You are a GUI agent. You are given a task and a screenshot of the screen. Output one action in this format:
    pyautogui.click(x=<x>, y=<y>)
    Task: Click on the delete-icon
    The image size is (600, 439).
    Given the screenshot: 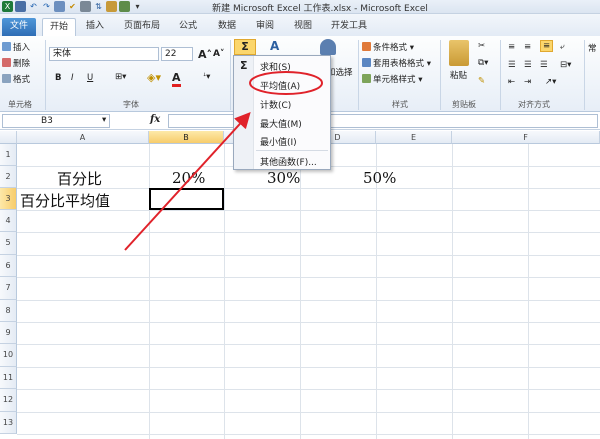 What is the action you would take?
    pyautogui.click(x=6, y=62)
    